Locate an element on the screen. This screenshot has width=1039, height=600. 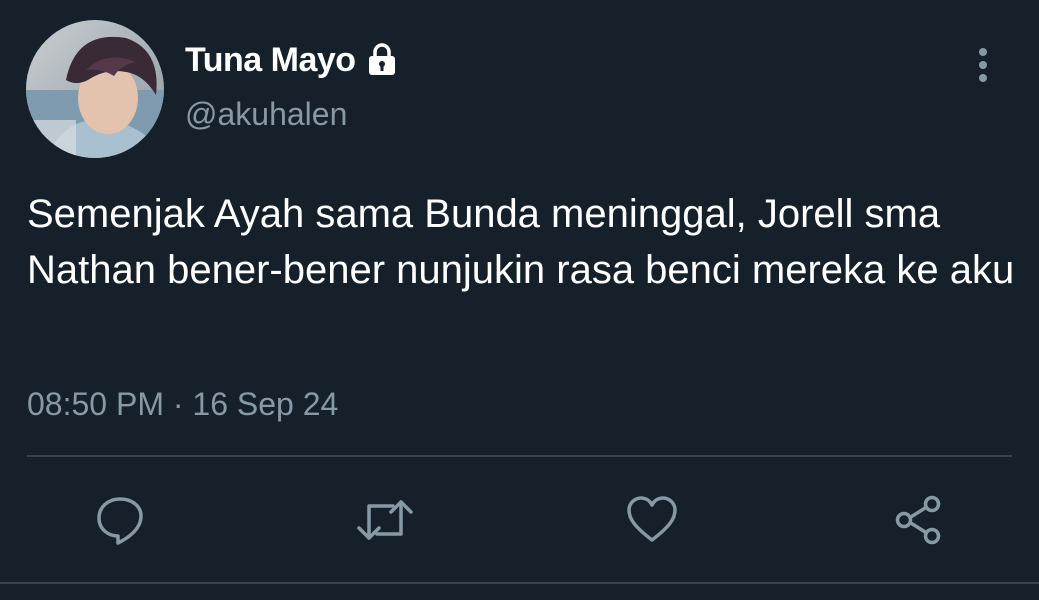
tweet-meta: 08:50 PM · 16 Sep 24 is located at coordinates (182, 404).